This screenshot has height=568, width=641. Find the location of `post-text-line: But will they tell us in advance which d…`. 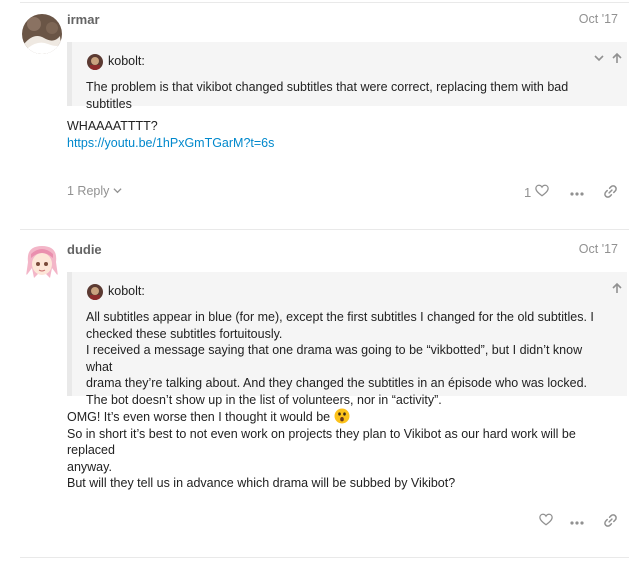

post-text-line: But will they tell us in advance which d… is located at coordinates (261, 483).